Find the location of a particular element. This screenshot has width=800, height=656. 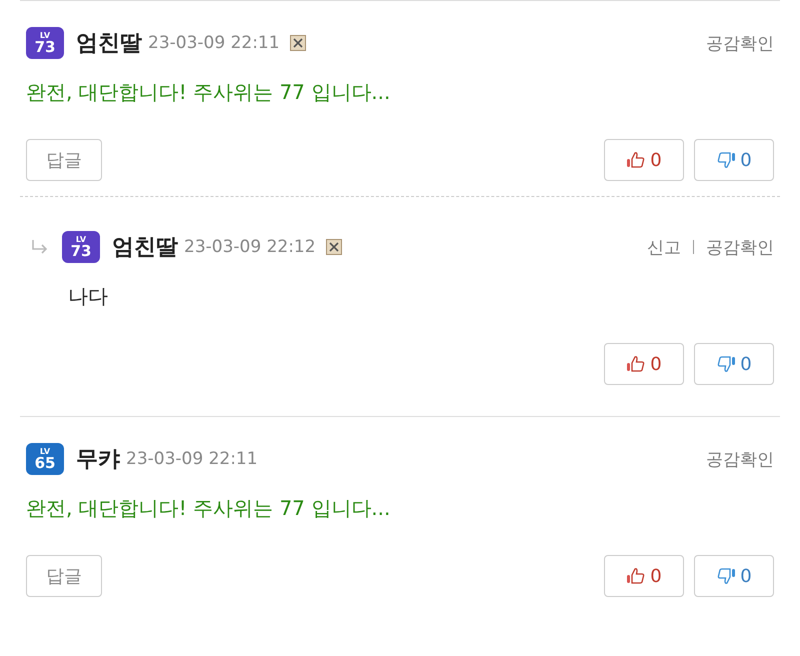

level-badge: LV 65 is located at coordinates (45, 459).